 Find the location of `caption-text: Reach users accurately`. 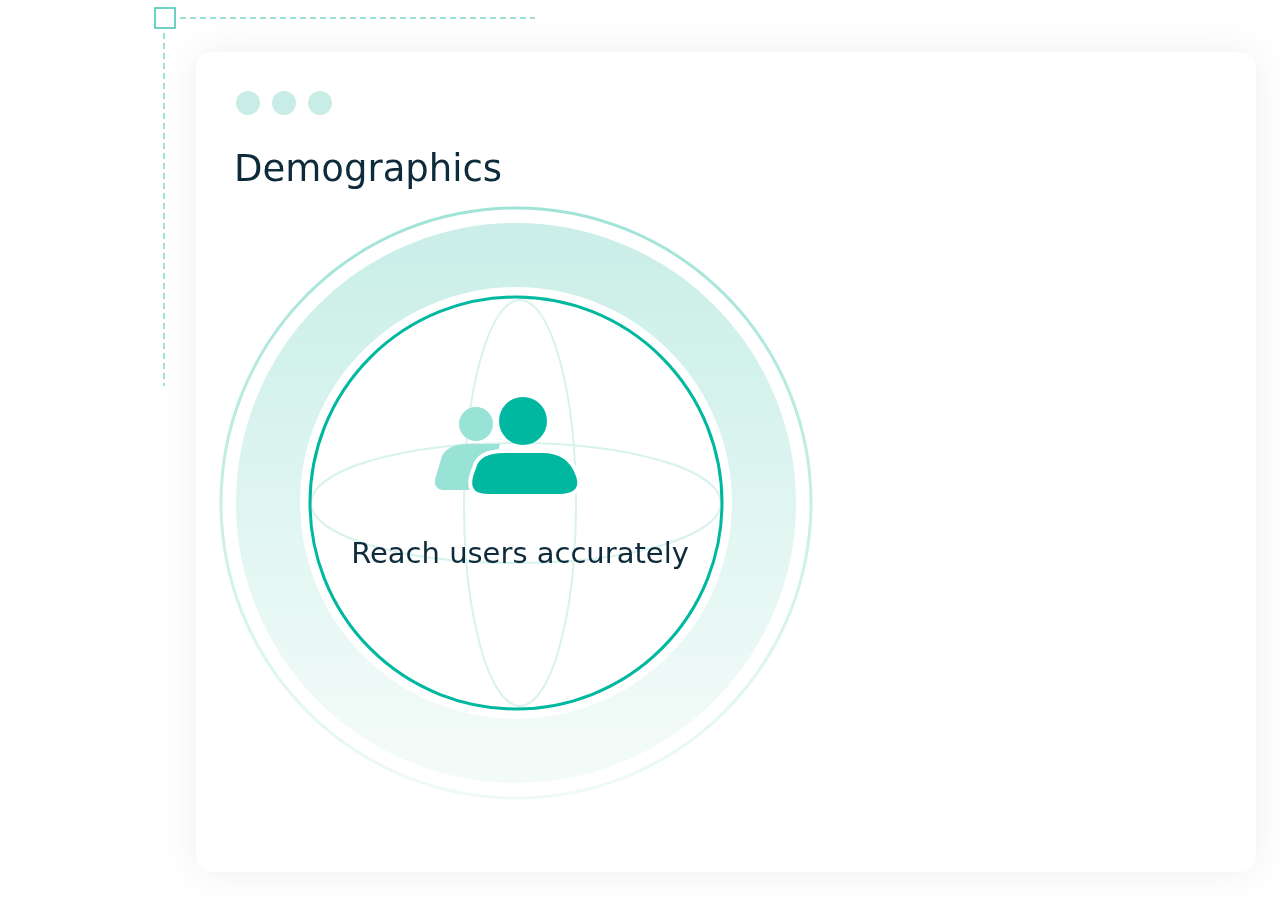

caption-text: Reach users accurately is located at coordinates (519, 553).